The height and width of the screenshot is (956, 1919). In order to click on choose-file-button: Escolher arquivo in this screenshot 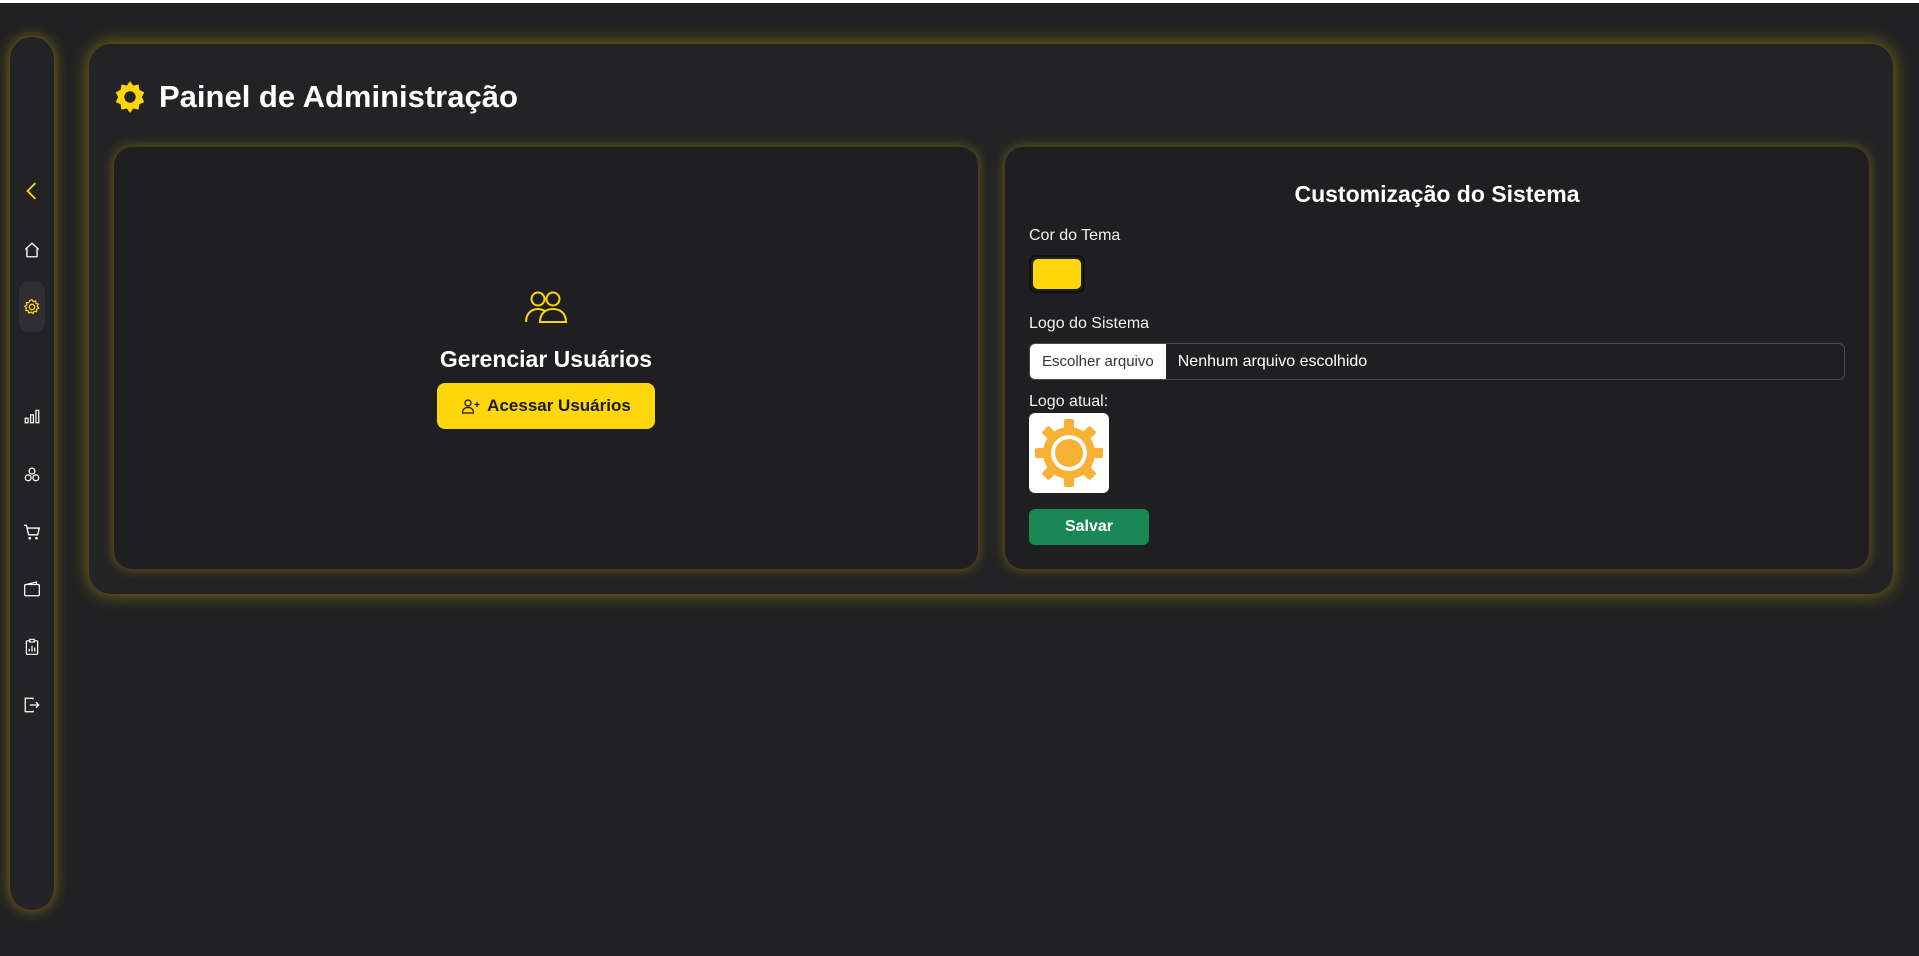, I will do `click(1098, 361)`.